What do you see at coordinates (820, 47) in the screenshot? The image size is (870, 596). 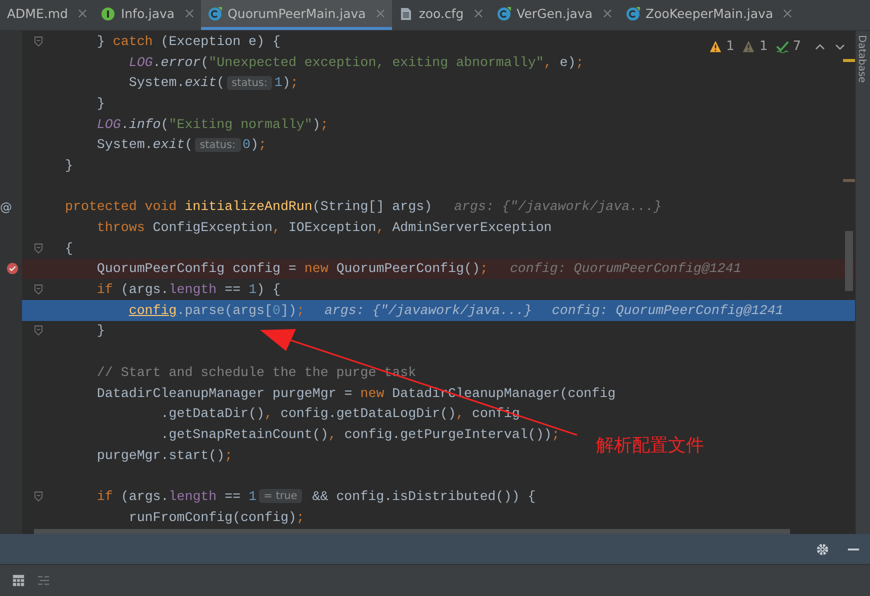 I see `up-icon` at bounding box center [820, 47].